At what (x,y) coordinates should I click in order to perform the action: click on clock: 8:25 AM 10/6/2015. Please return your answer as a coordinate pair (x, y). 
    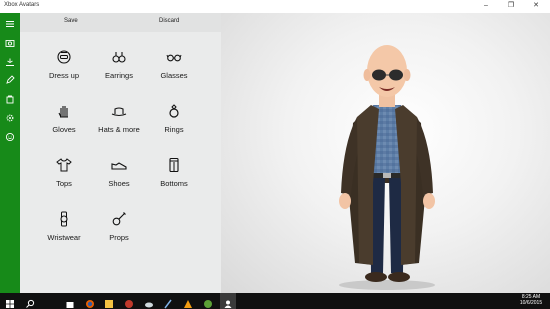
    Looking at the image, I should click on (531, 300).